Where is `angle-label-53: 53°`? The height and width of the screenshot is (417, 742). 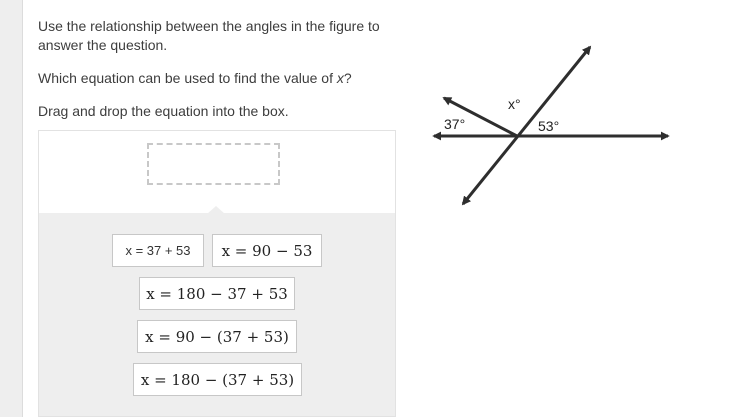
angle-label-53: 53° is located at coordinates (548, 126).